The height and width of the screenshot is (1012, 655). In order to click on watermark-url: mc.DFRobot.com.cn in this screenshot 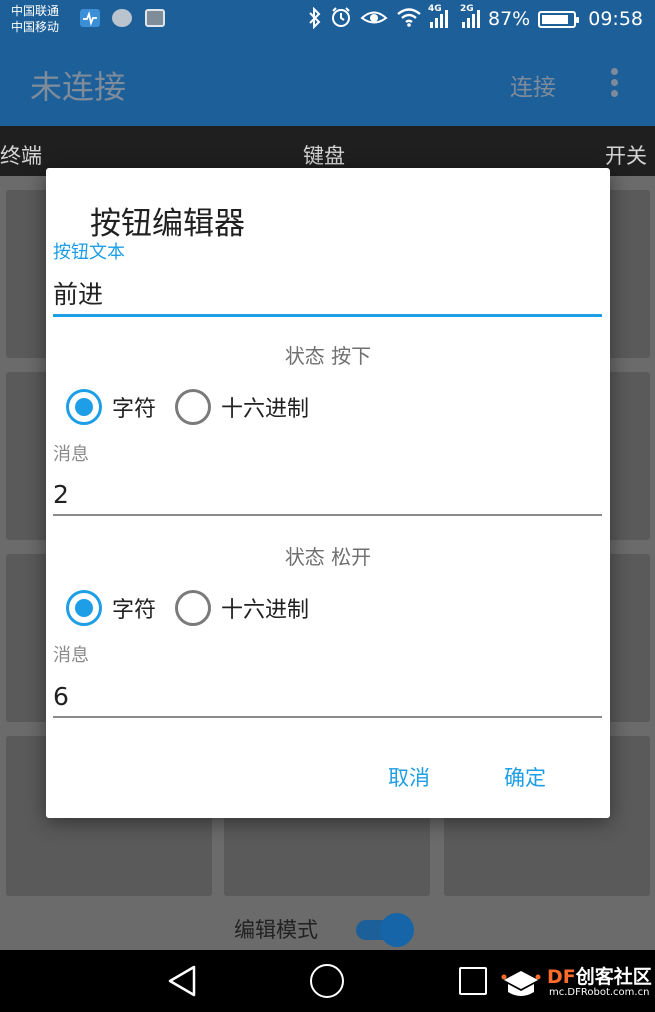, I will do `click(599, 992)`.